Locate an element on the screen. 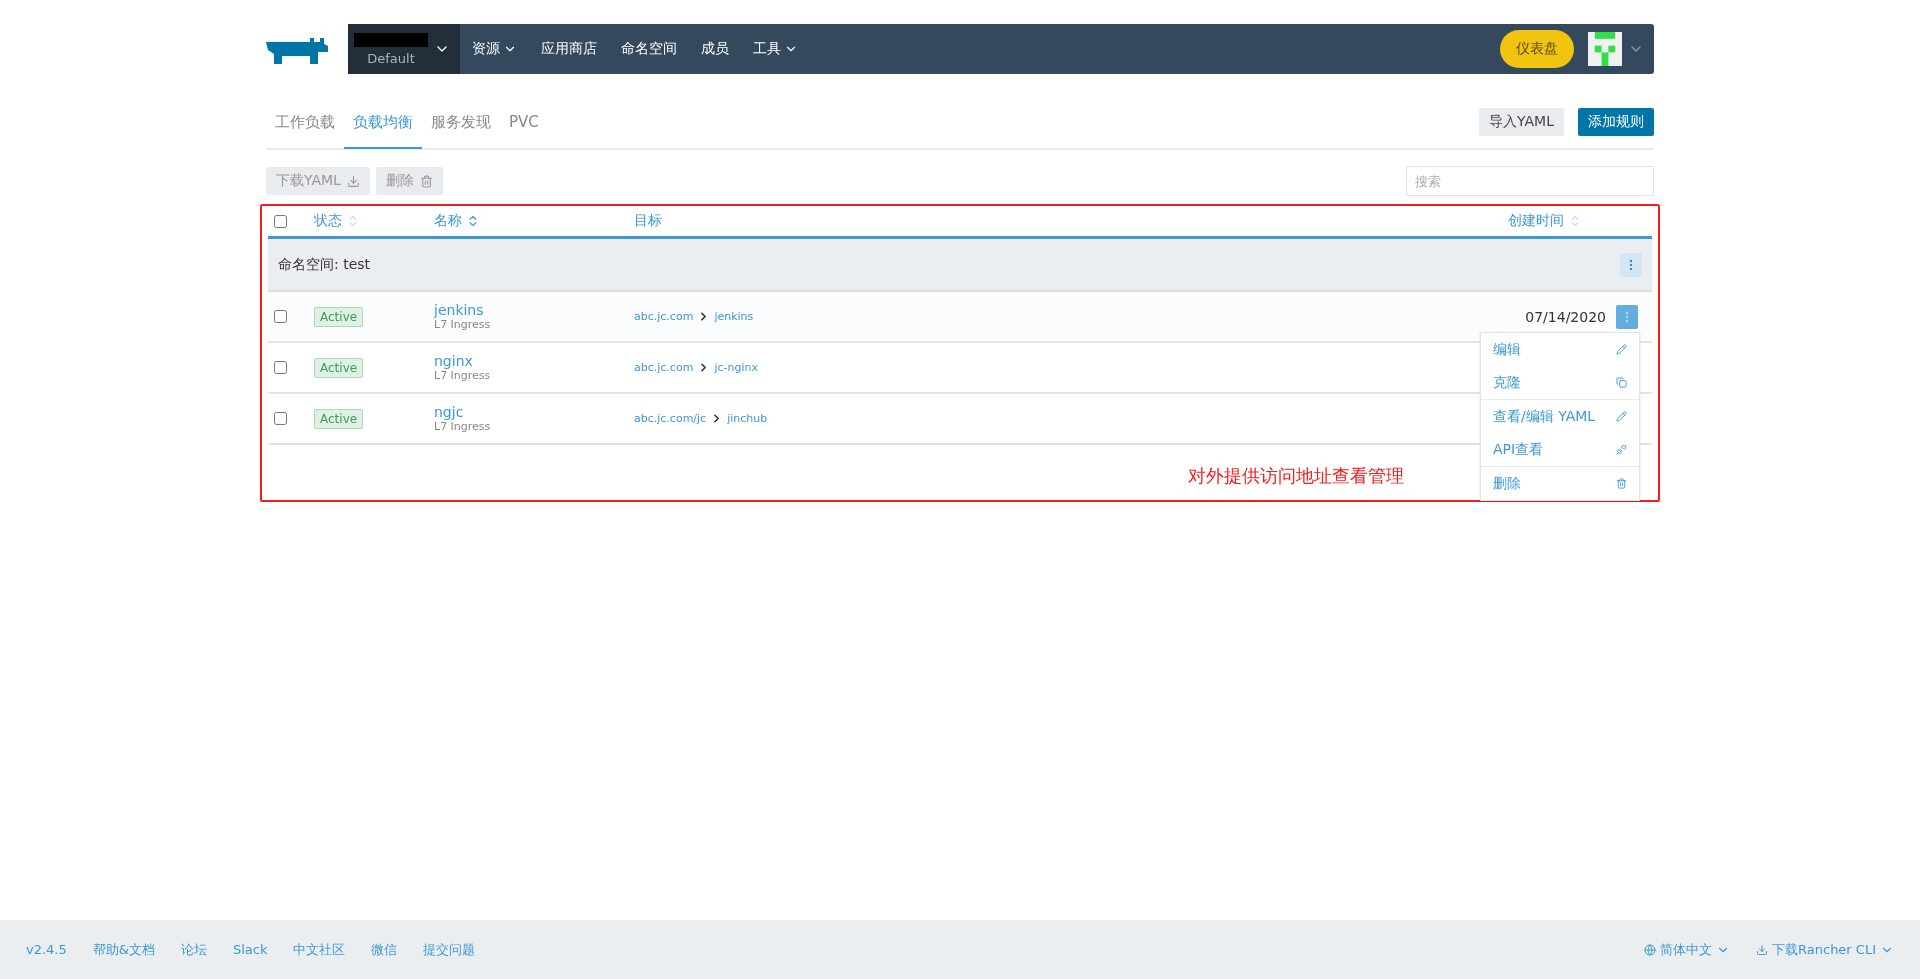 The width and height of the screenshot is (1920, 979). dashboard-button: 仪表盘 is located at coordinates (1537, 49).